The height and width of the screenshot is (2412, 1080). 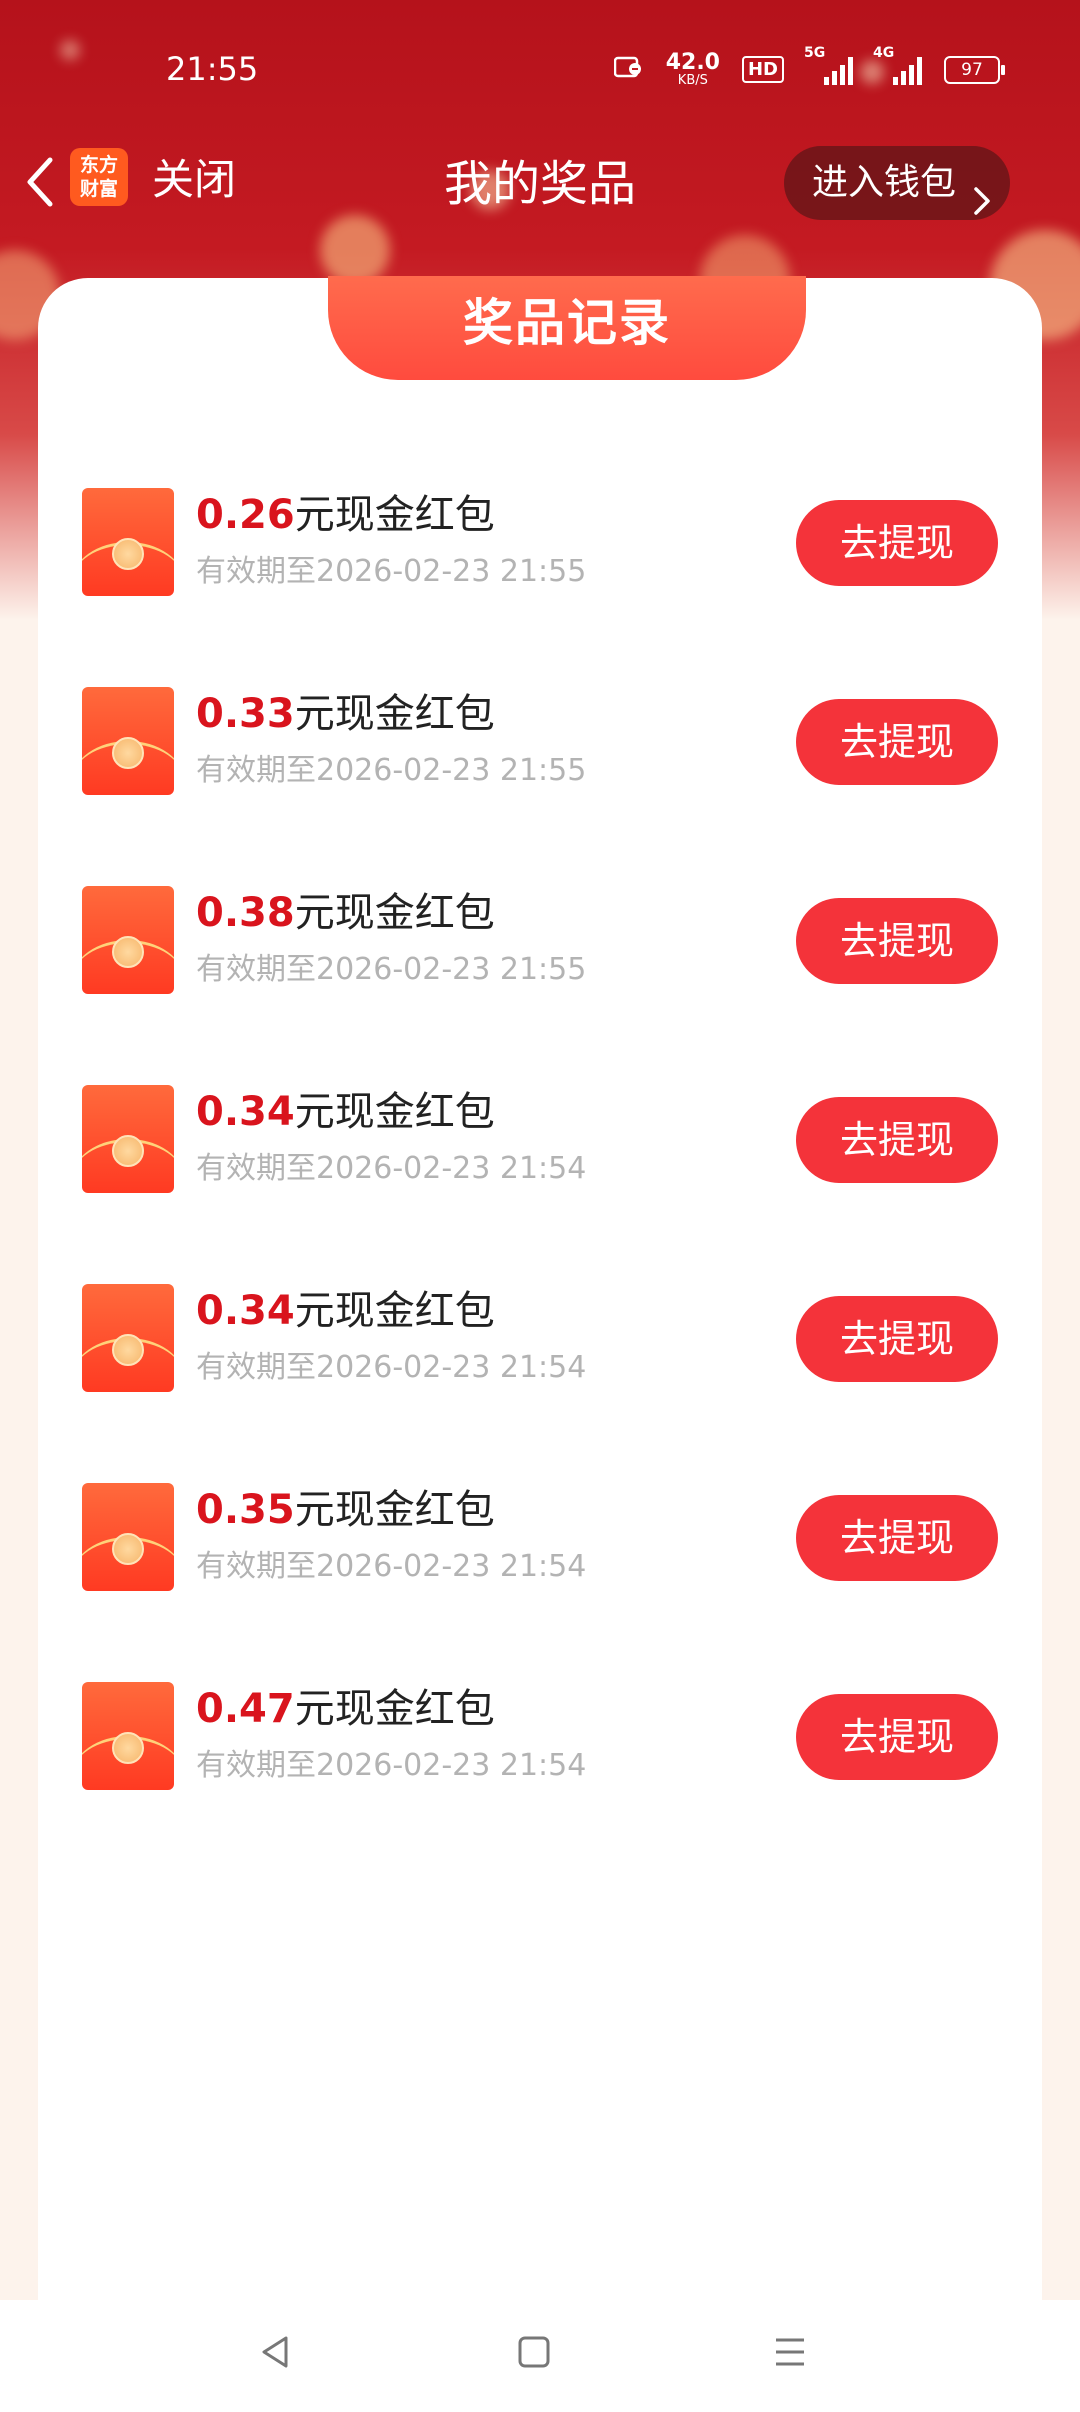 I want to click on status-icons: 42.0 KB/S HD 5G 4G 97, so click(x=809, y=66).